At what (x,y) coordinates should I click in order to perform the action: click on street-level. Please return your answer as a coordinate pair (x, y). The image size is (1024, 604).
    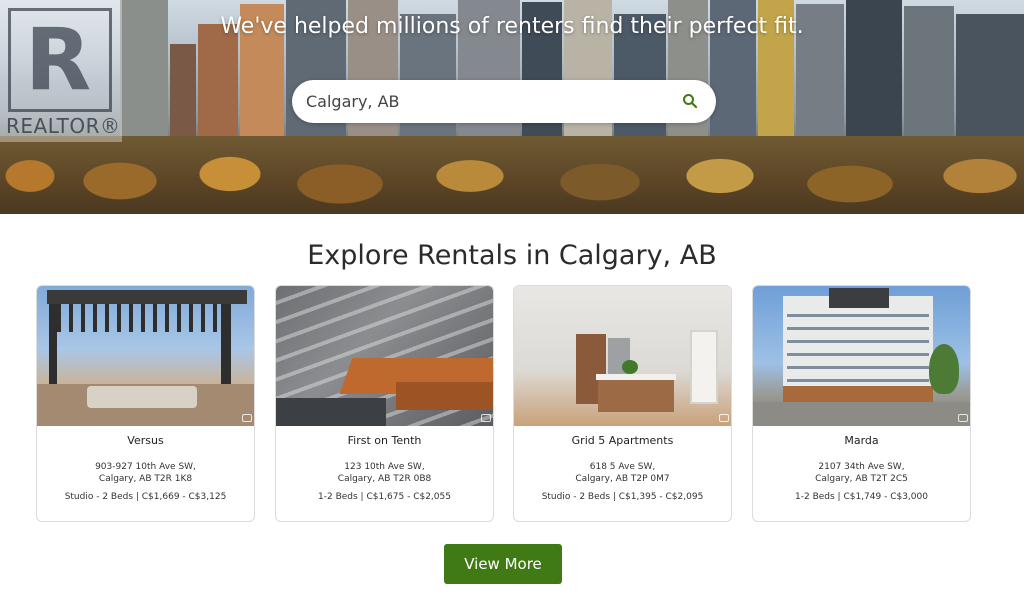
    Looking at the image, I should click on (331, 412).